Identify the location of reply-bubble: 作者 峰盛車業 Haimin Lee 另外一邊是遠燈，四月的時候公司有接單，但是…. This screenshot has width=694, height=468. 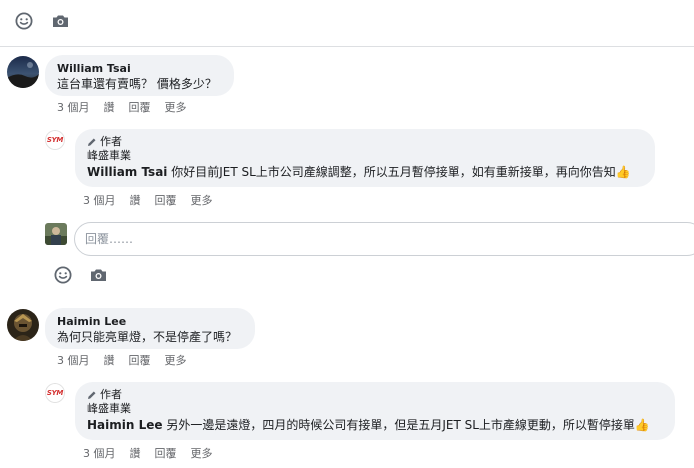
(375, 411).